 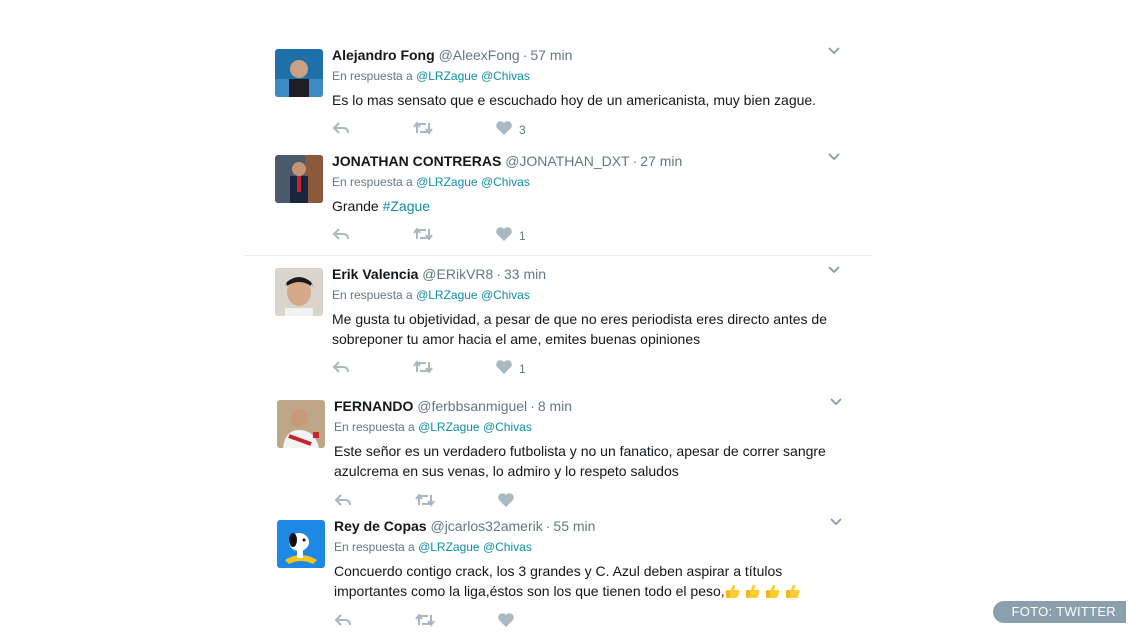 I want to click on username: @ferbbsanmiguel, so click(x=472, y=406).